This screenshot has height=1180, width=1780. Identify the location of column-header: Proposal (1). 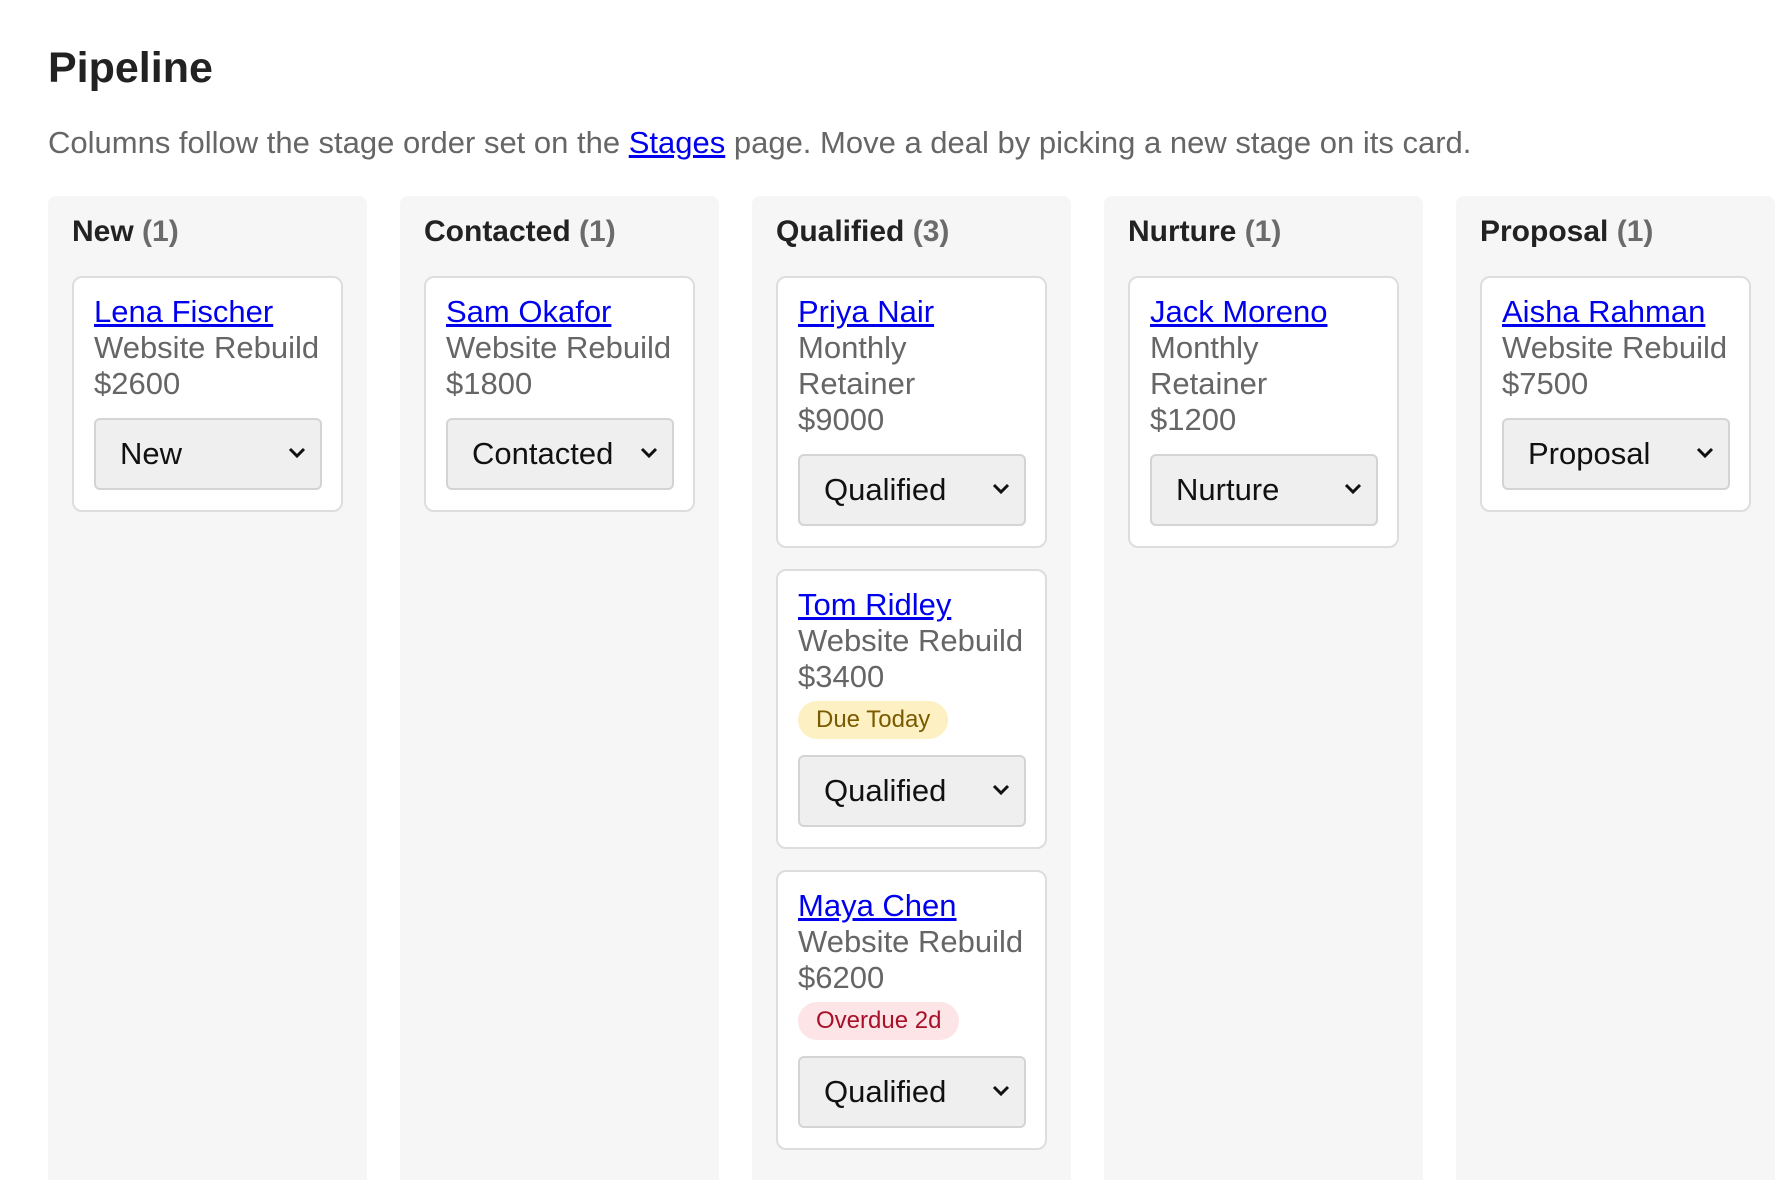
(1615, 232).